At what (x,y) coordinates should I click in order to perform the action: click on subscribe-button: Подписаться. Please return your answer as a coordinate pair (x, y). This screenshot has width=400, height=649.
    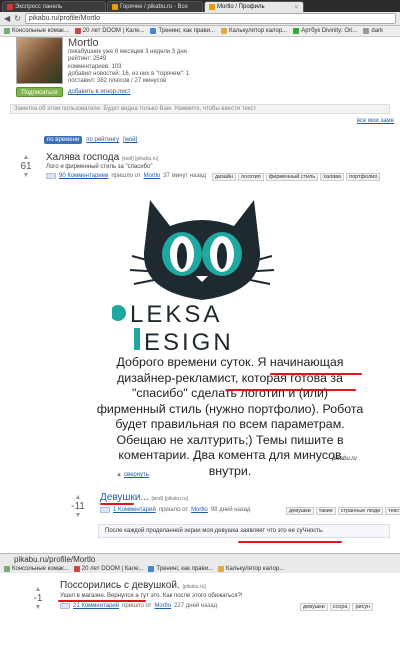
    Looking at the image, I should click on (39, 92).